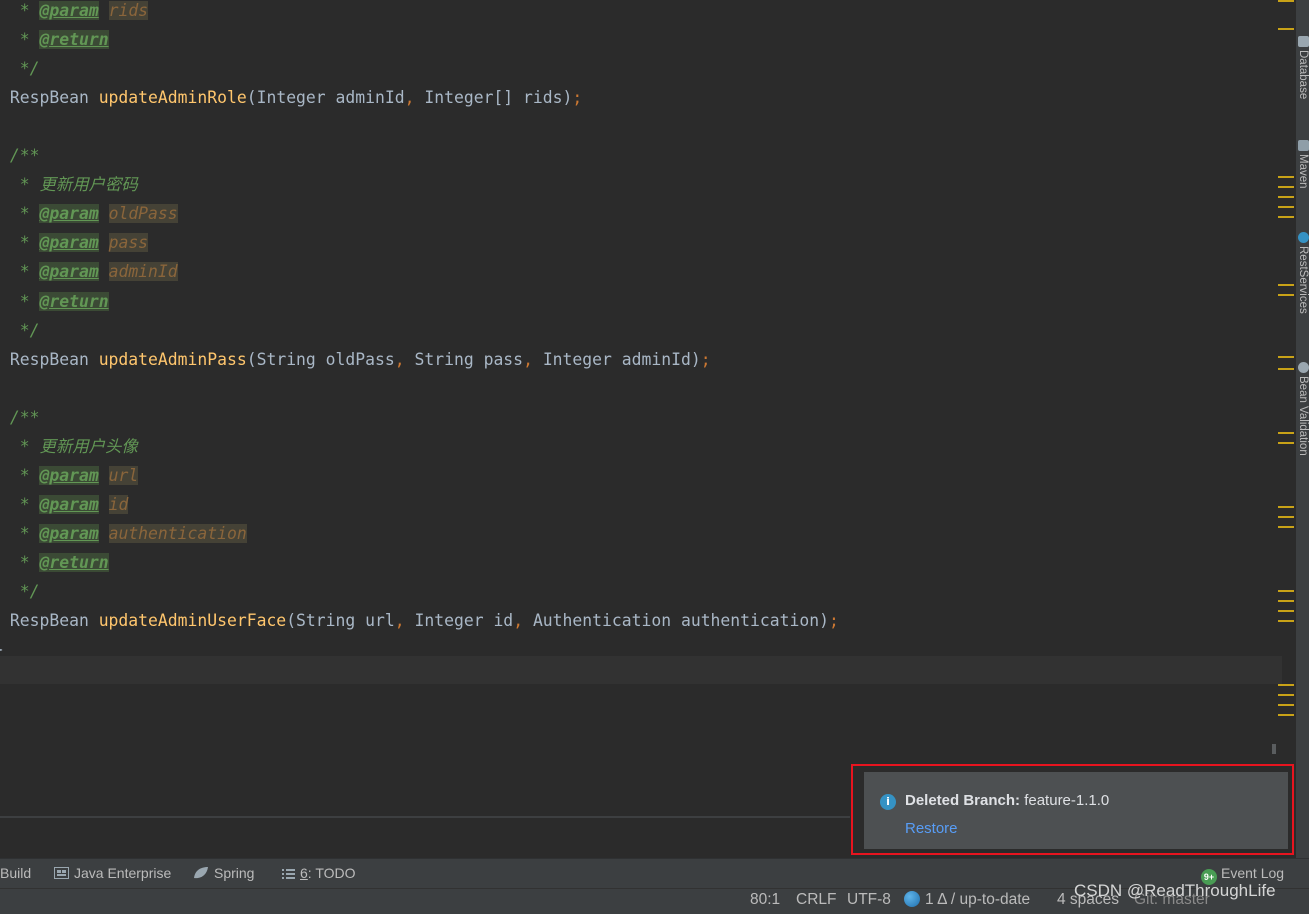  I want to click on spring-tab: Spring, so click(223, 874).